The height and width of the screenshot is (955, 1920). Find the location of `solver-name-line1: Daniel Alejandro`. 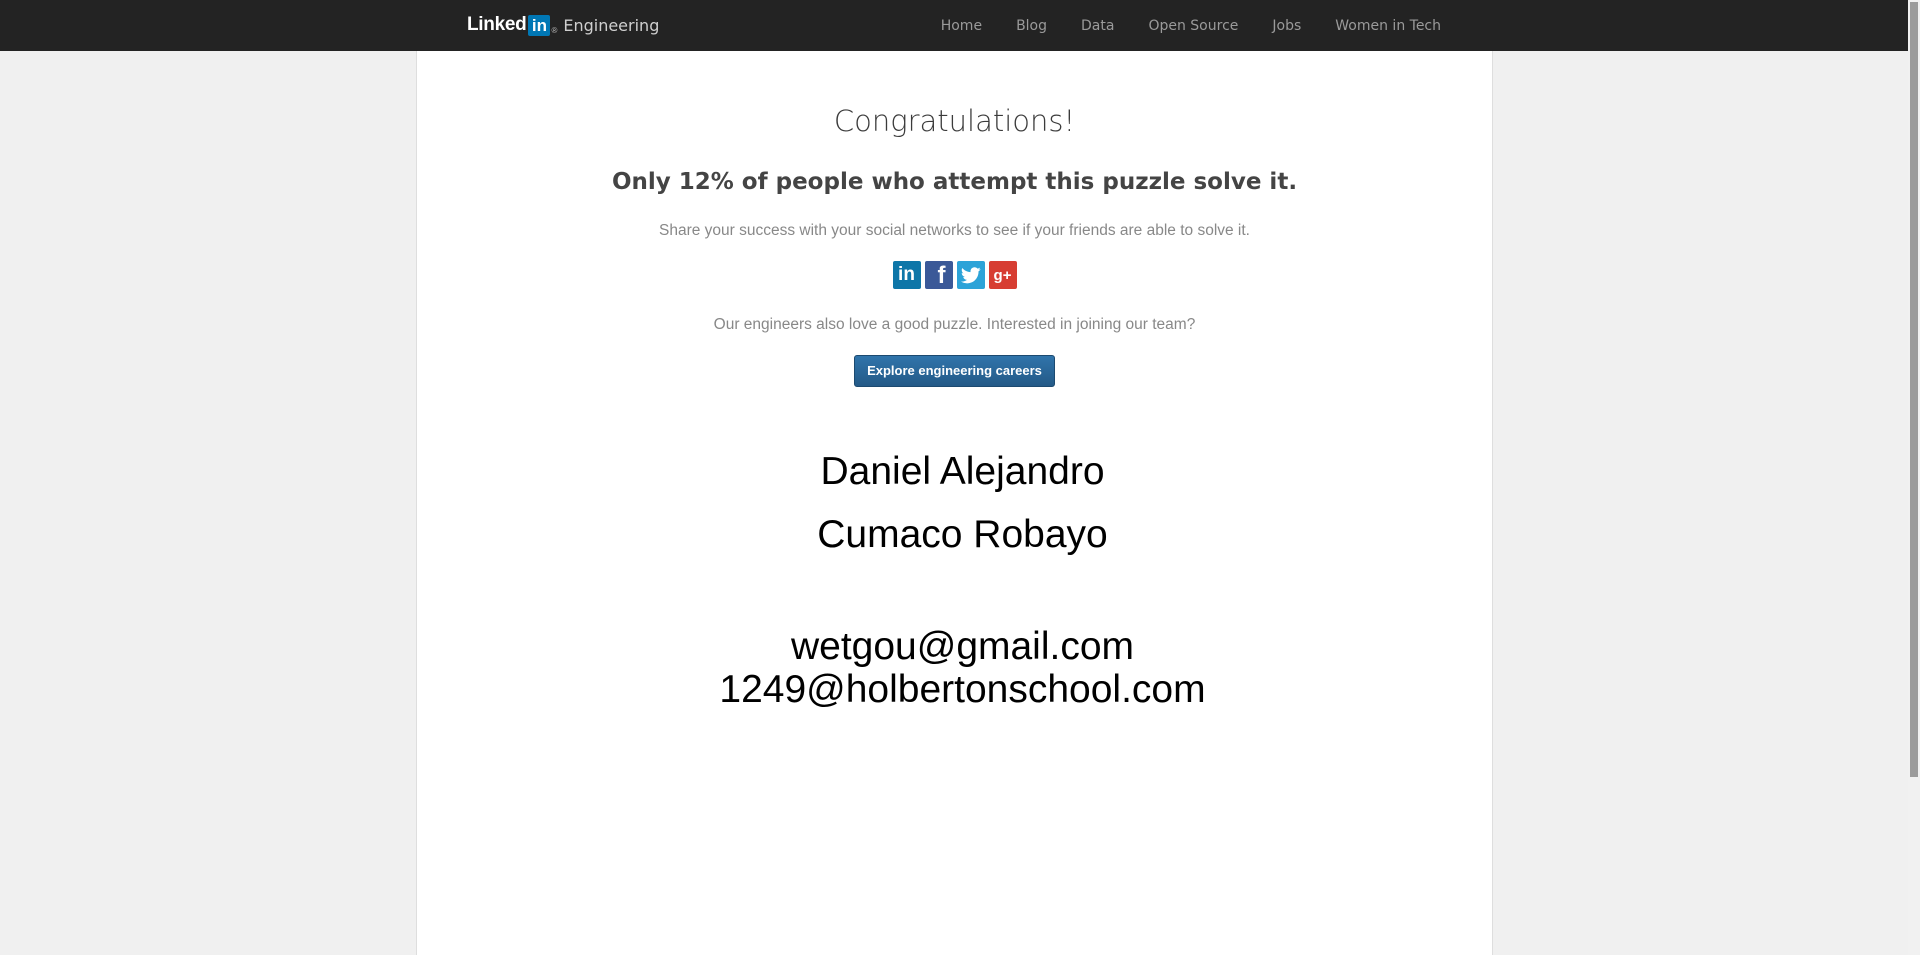

solver-name-line1: Daniel Alejandro is located at coordinates (962, 471).